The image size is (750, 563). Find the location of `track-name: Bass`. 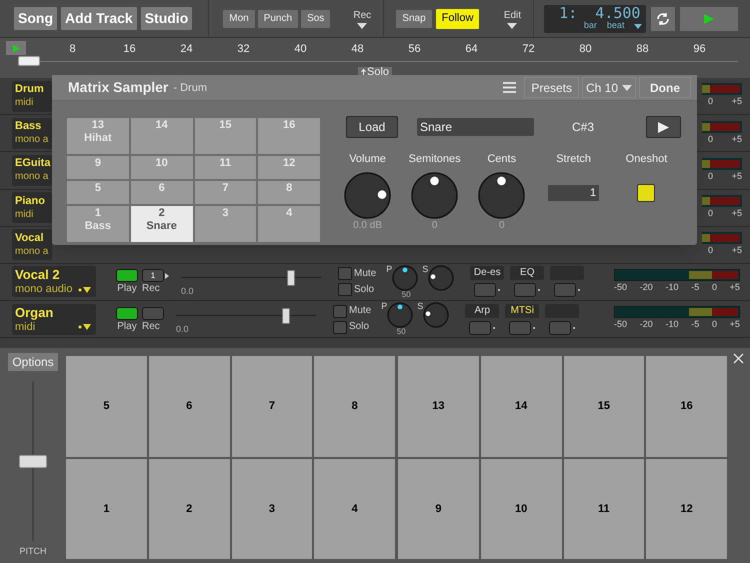

track-name: Bass is located at coordinates (28, 126).